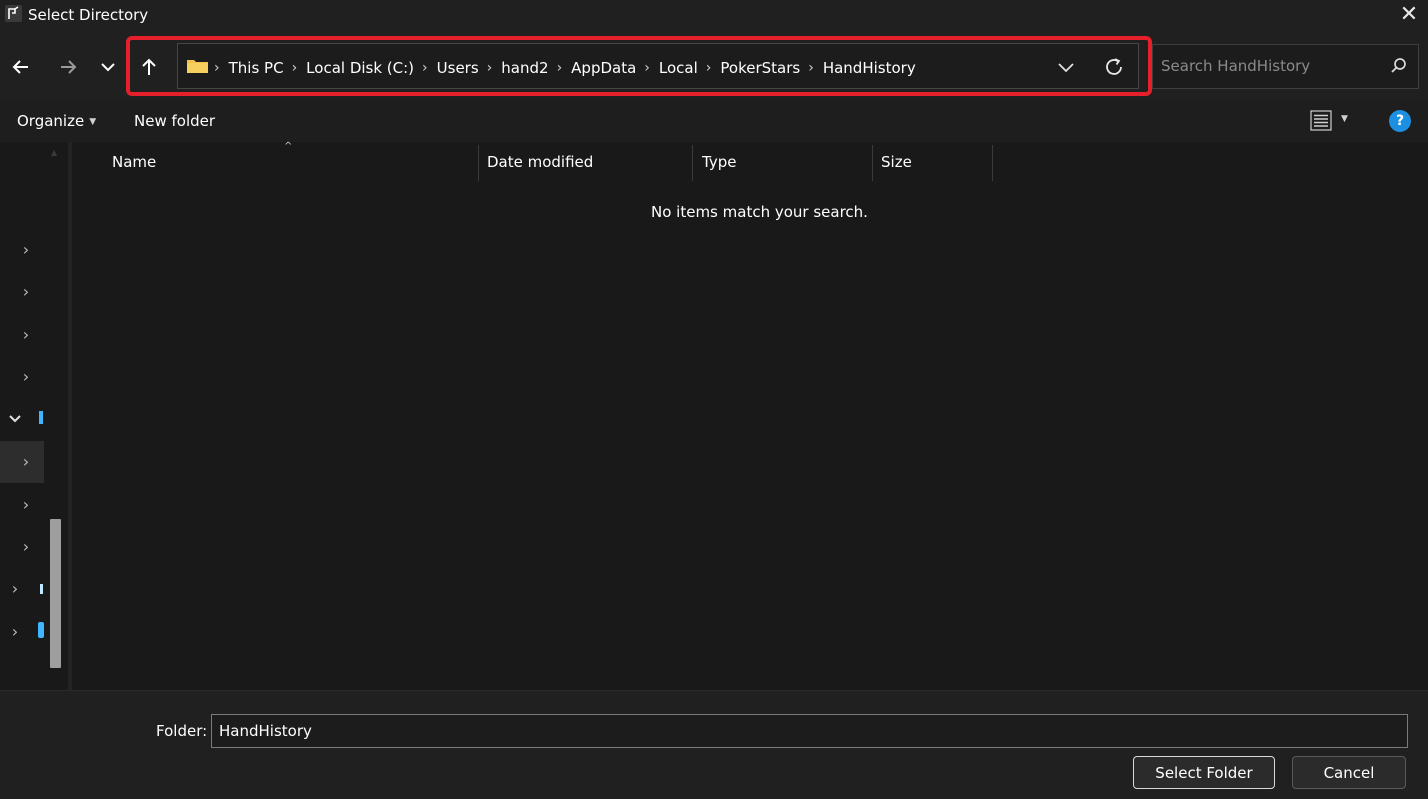  I want to click on chevron-down-icon, so click(108, 67).